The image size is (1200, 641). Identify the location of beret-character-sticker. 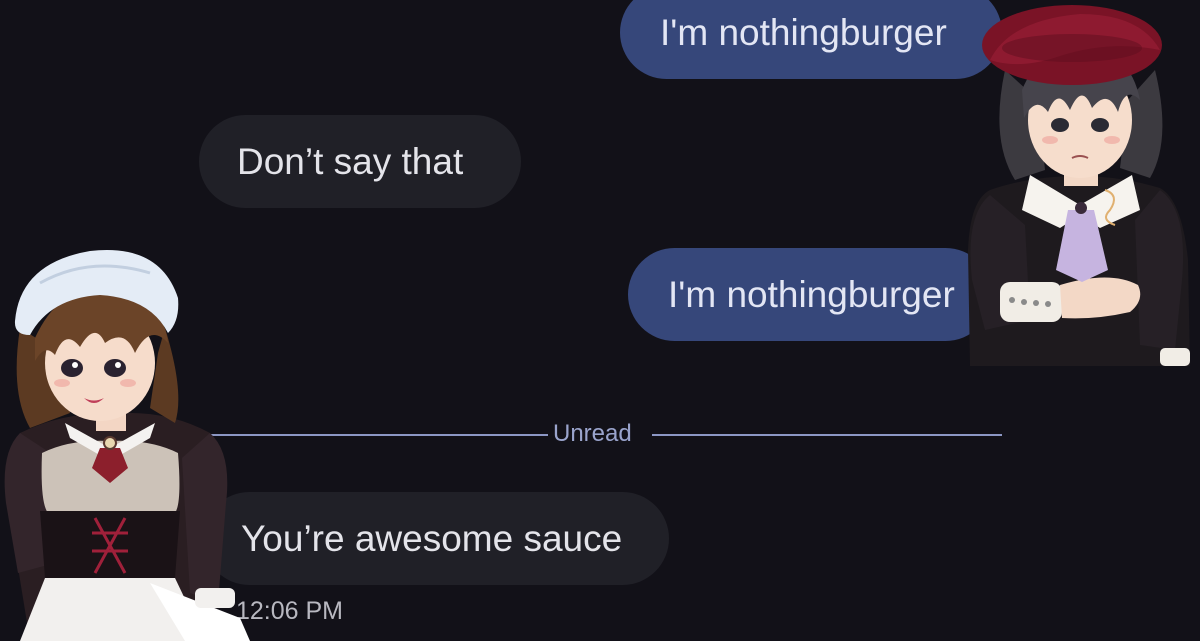
(1079, 185).